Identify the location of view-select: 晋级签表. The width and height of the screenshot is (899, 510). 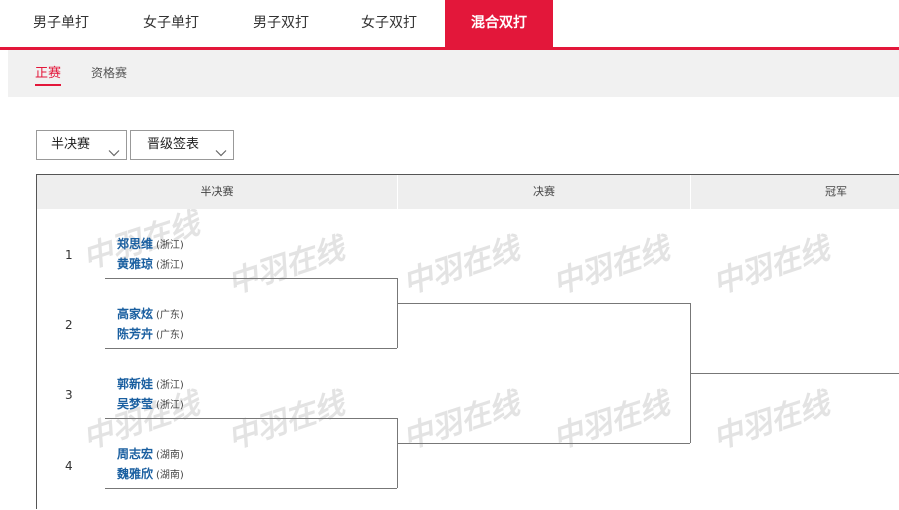
(182, 145).